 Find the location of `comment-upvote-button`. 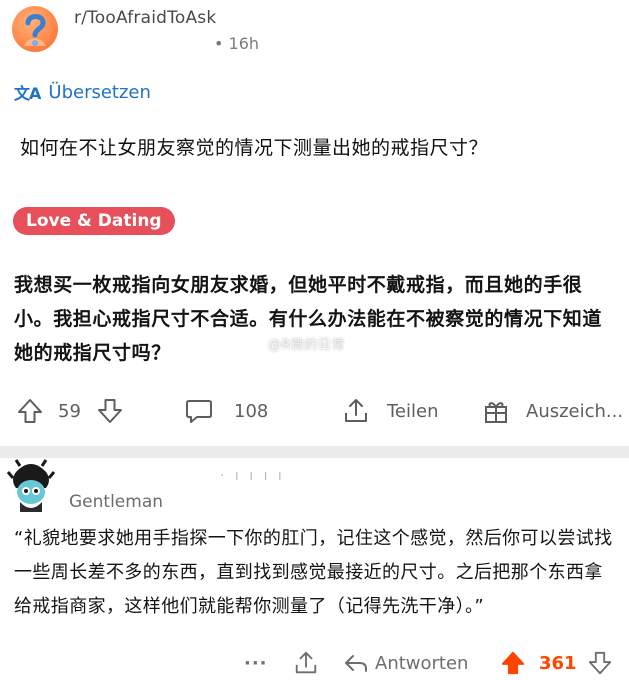

comment-upvote-button is located at coordinates (513, 663).